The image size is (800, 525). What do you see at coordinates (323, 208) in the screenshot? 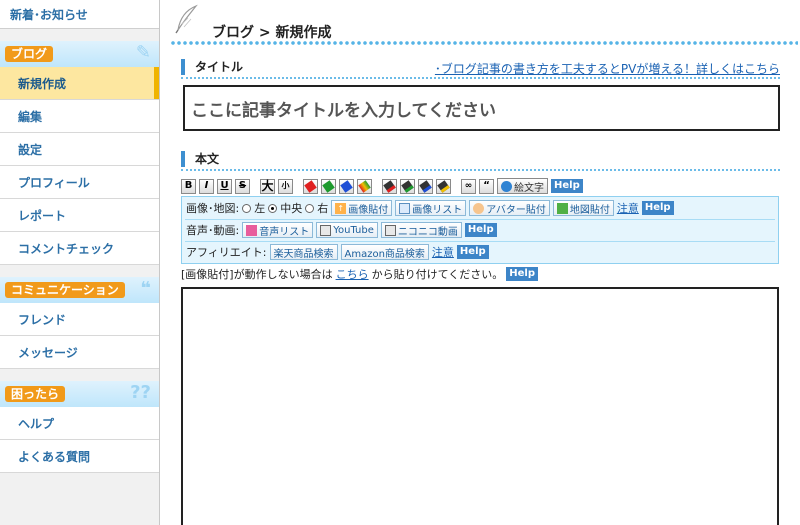
I see `align-right-label: 右` at bounding box center [323, 208].